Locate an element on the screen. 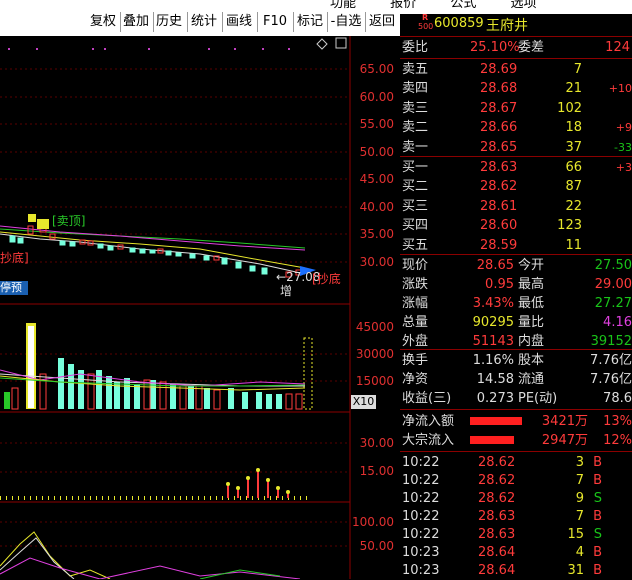 The width and height of the screenshot is (632, 580). tick-volume: 3 is located at coordinates (579, 462).